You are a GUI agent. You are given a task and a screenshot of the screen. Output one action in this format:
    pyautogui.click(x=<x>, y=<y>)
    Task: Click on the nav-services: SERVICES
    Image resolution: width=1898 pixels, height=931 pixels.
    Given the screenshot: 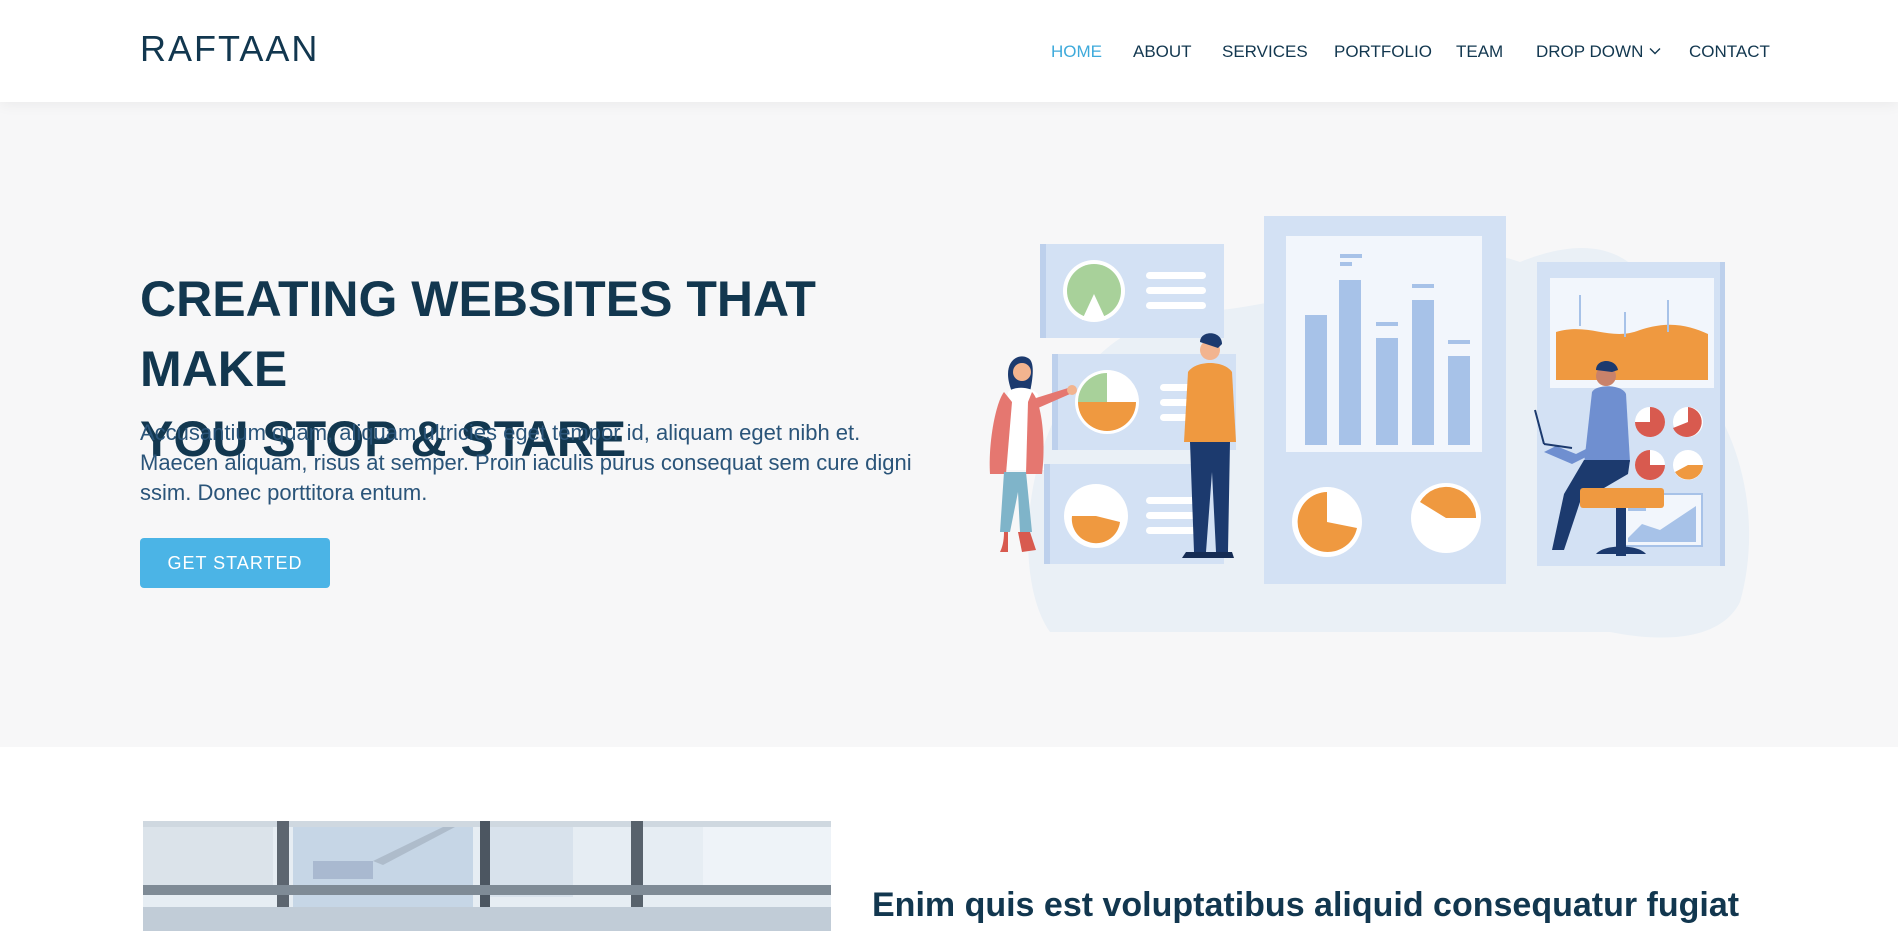 What is the action you would take?
    pyautogui.click(x=1265, y=52)
    